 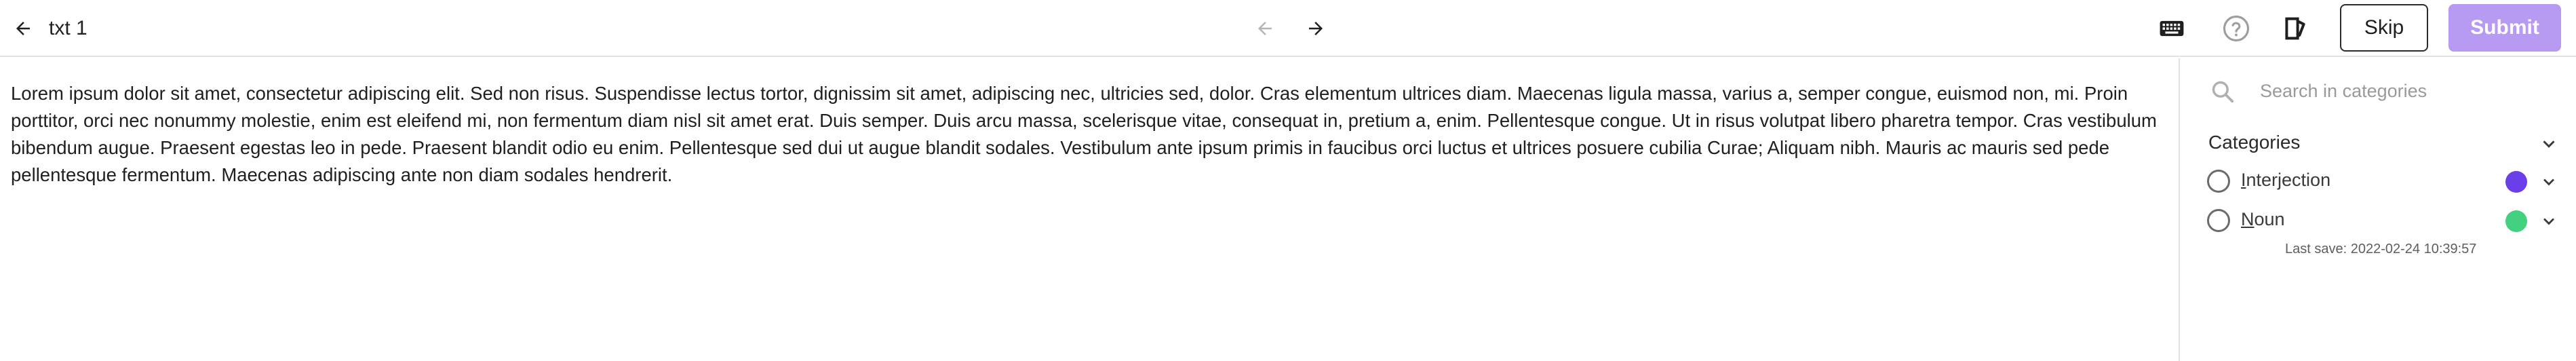 What do you see at coordinates (2384, 28) in the screenshot?
I see `skip-button: Skip` at bounding box center [2384, 28].